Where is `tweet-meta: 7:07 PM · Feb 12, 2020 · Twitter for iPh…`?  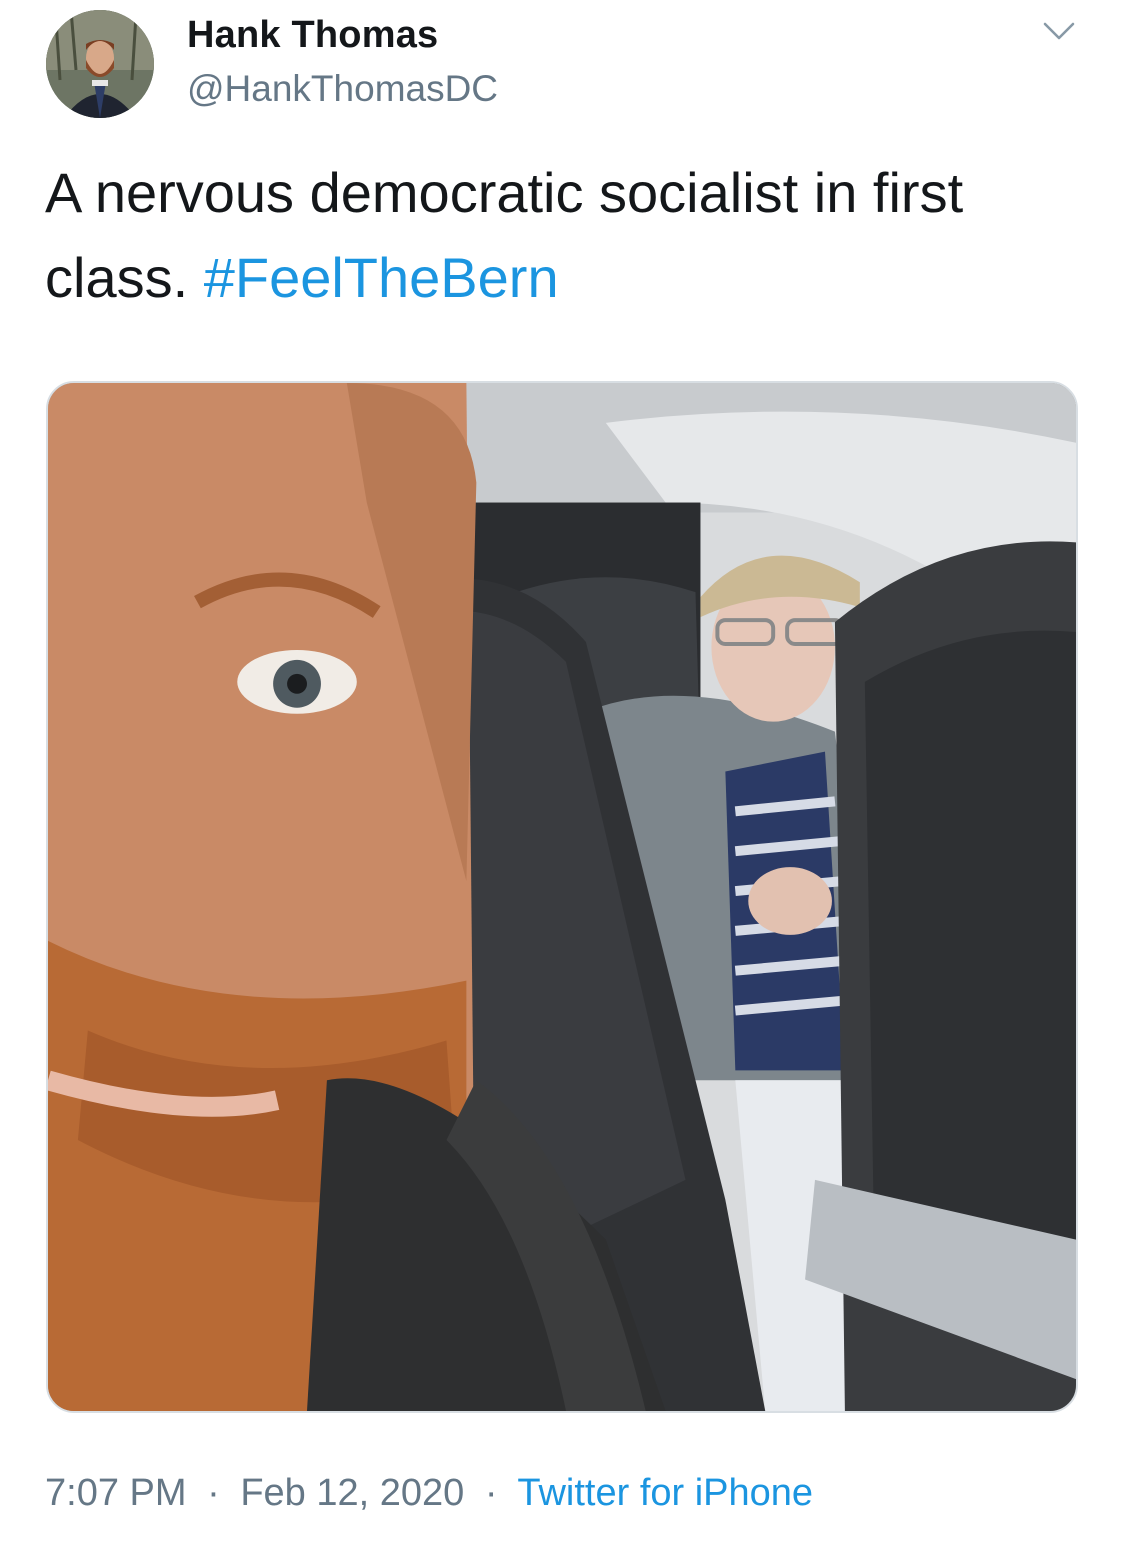 tweet-meta: 7:07 PM · Feb 12, 2020 · Twitter for iPh… is located at coordinates (429, 1493).